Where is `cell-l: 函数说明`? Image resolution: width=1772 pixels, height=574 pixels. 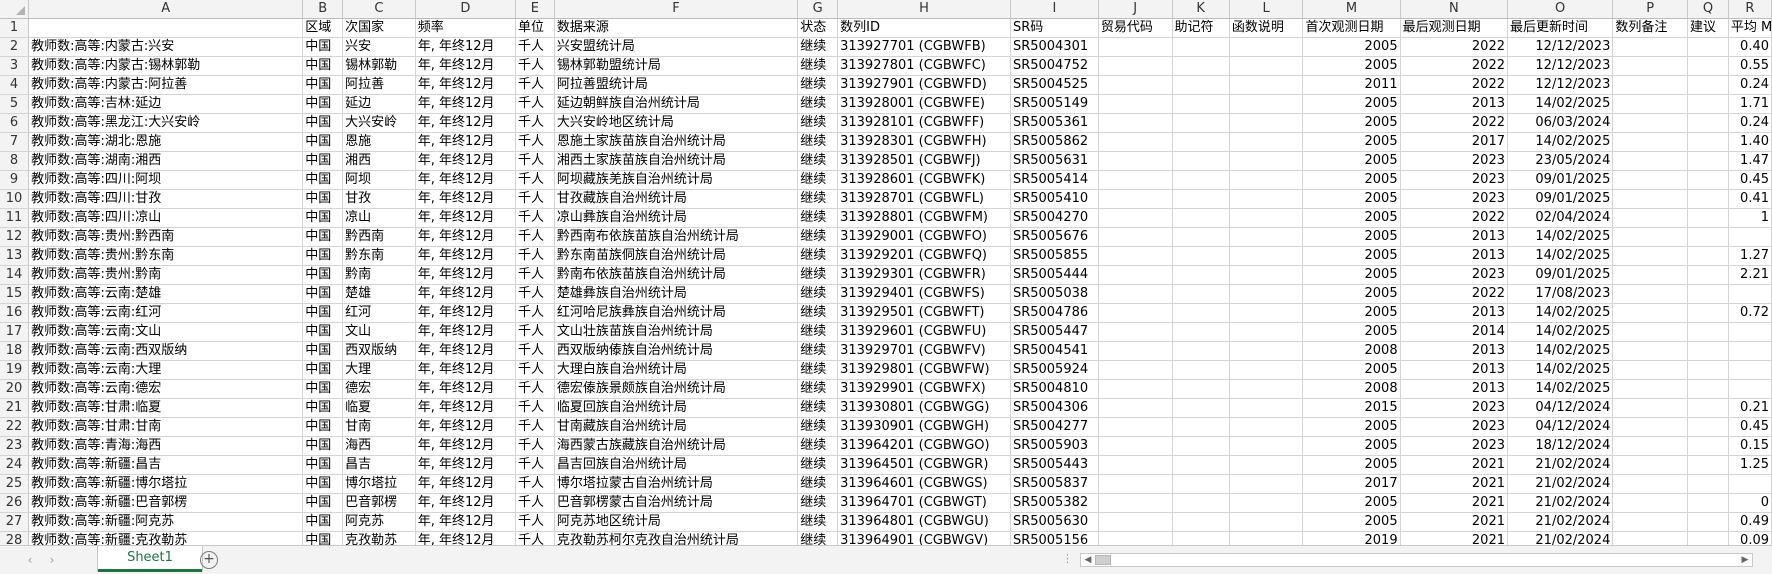 cell-l: 函数说明 is located at coordinates (1266, 28).